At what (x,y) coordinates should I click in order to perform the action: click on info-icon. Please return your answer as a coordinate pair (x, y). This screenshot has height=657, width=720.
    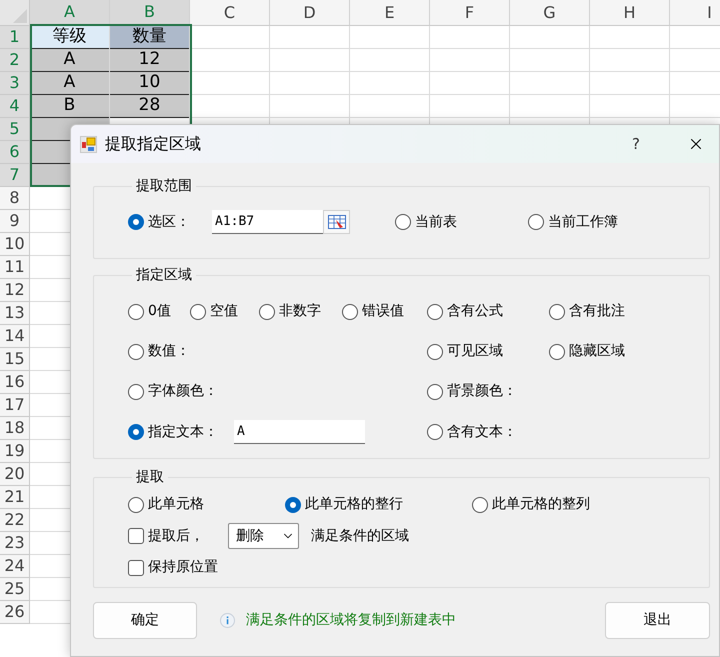
    Looking at the image, I should click on (227, 620).